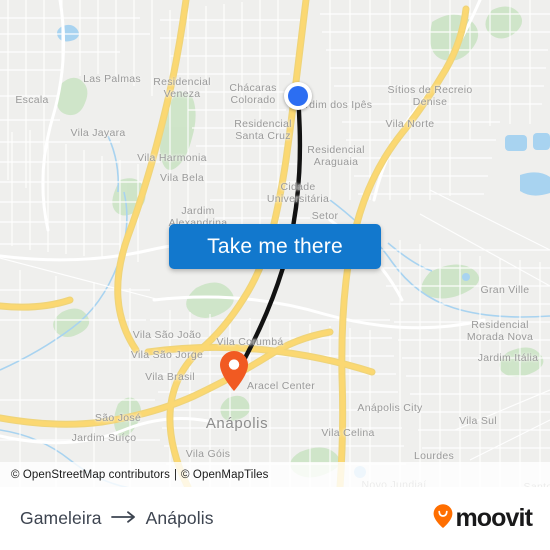  I want to click on moovit-wordmark: moovit, so click(493, 518).